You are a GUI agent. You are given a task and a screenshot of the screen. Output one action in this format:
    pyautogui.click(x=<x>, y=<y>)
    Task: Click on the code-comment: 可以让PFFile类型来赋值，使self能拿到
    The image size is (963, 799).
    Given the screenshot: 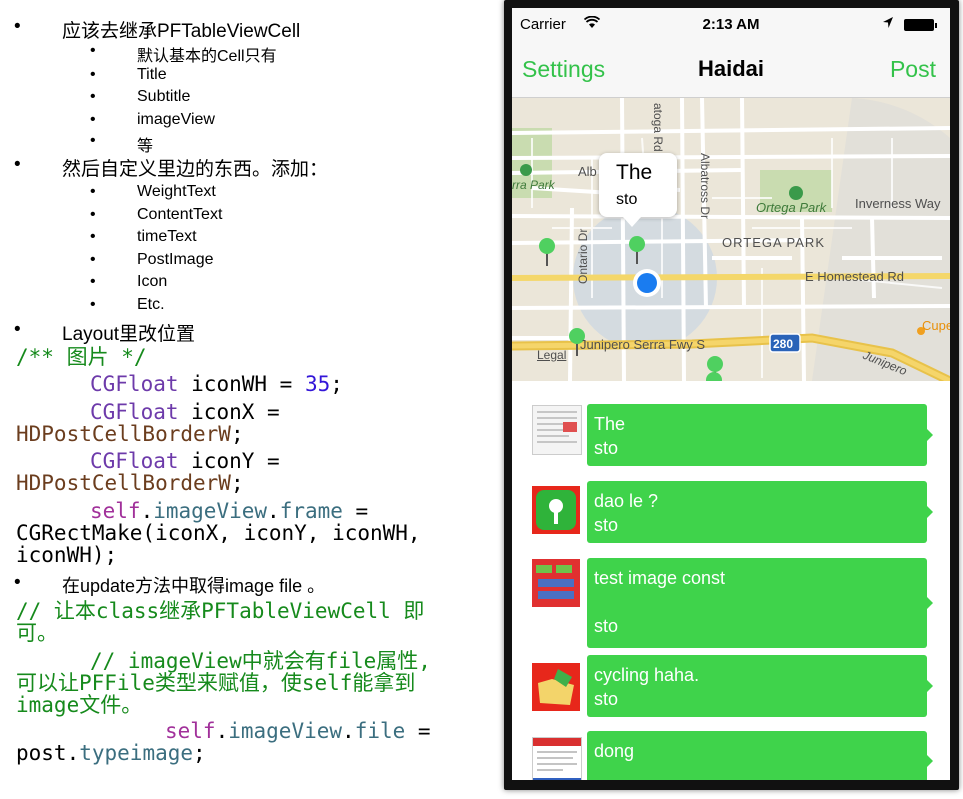 What is the action you would take?
    pyautogui.click(x=215, y=683)
    